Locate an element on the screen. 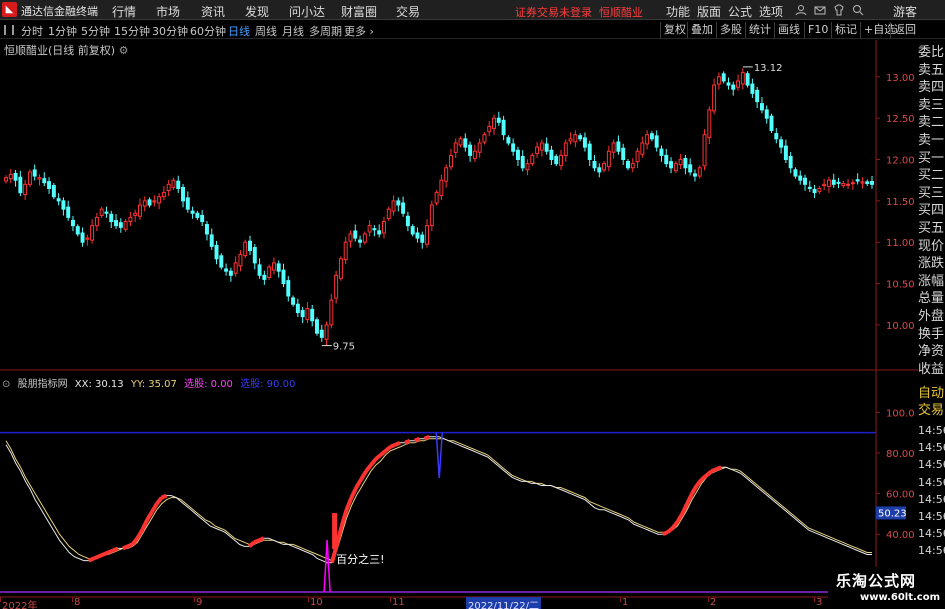 The height and width of the screenshot is (609, 945). sidebar-item: 买二 is located at coordinates (931, 176).